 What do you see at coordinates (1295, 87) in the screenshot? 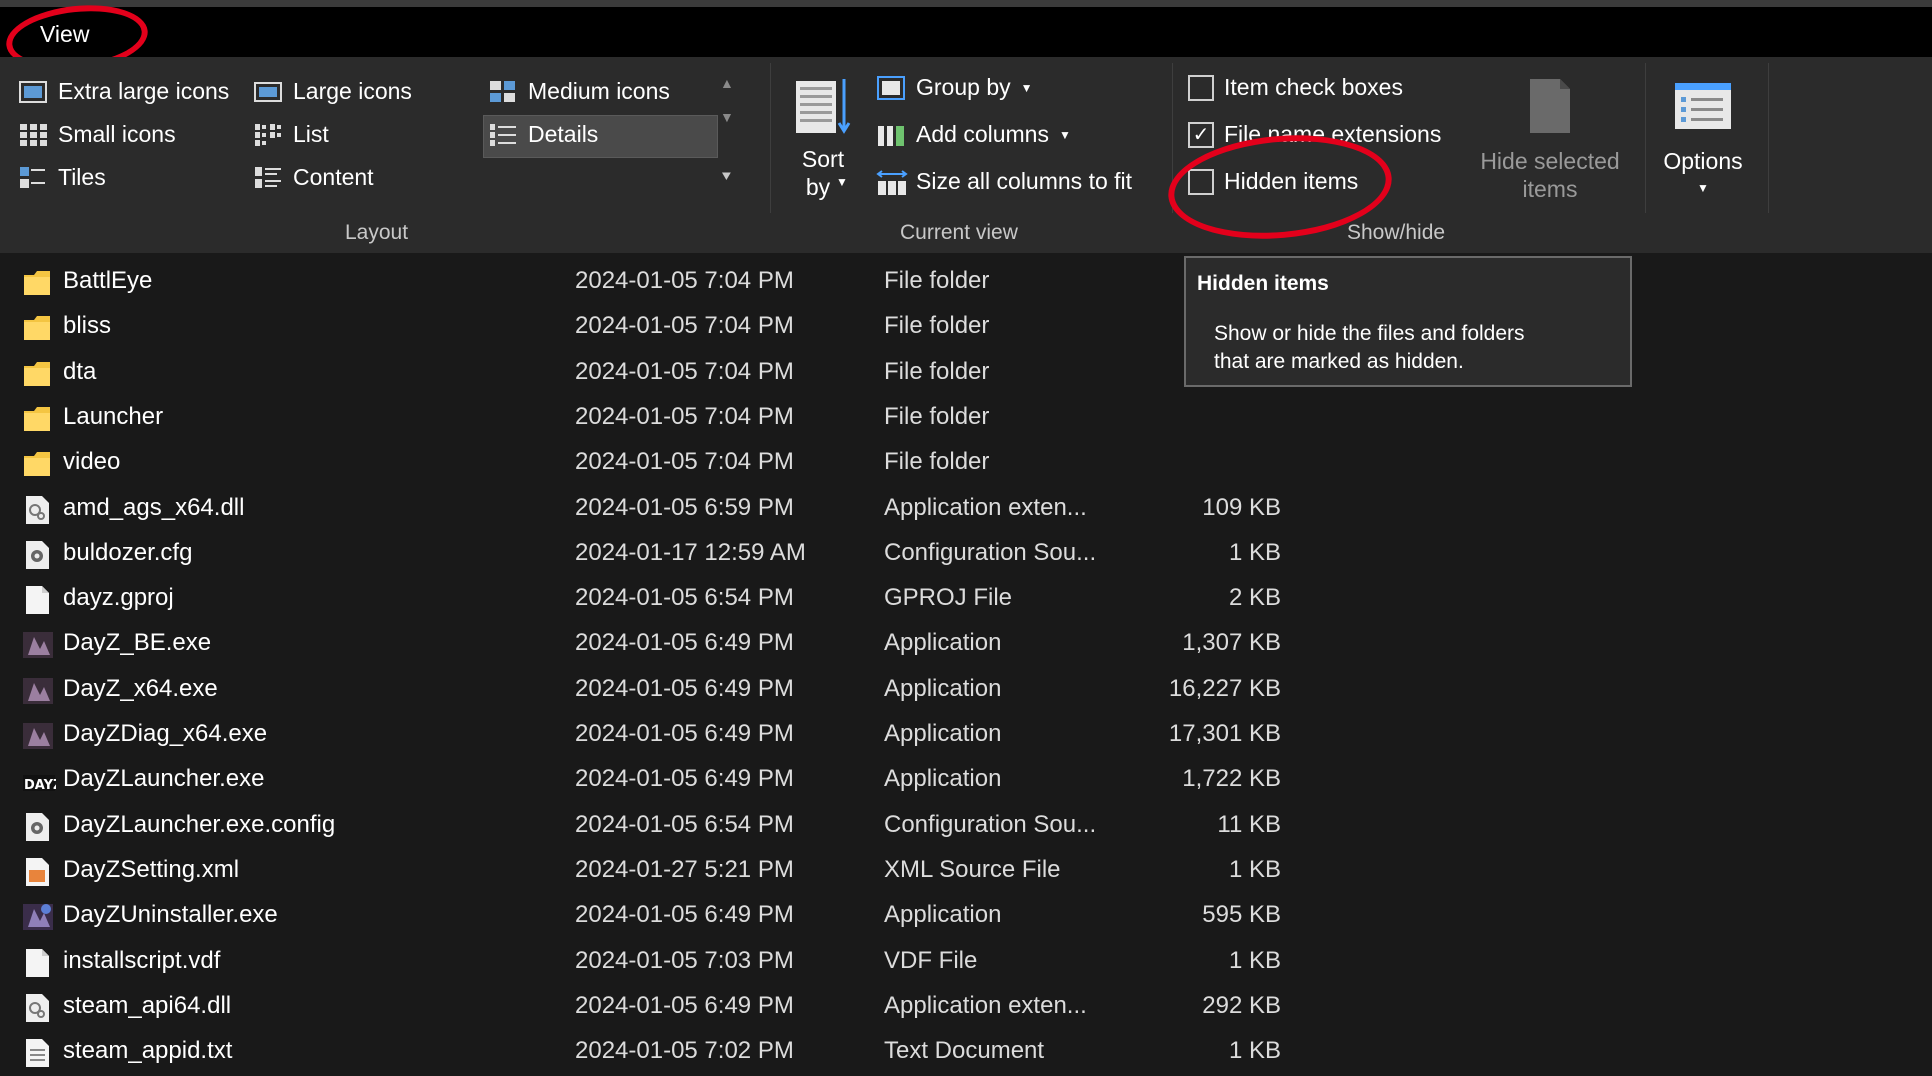
I see `item-check-boxes-toggle: Item check boxes` at bounding box center [1295, 87].